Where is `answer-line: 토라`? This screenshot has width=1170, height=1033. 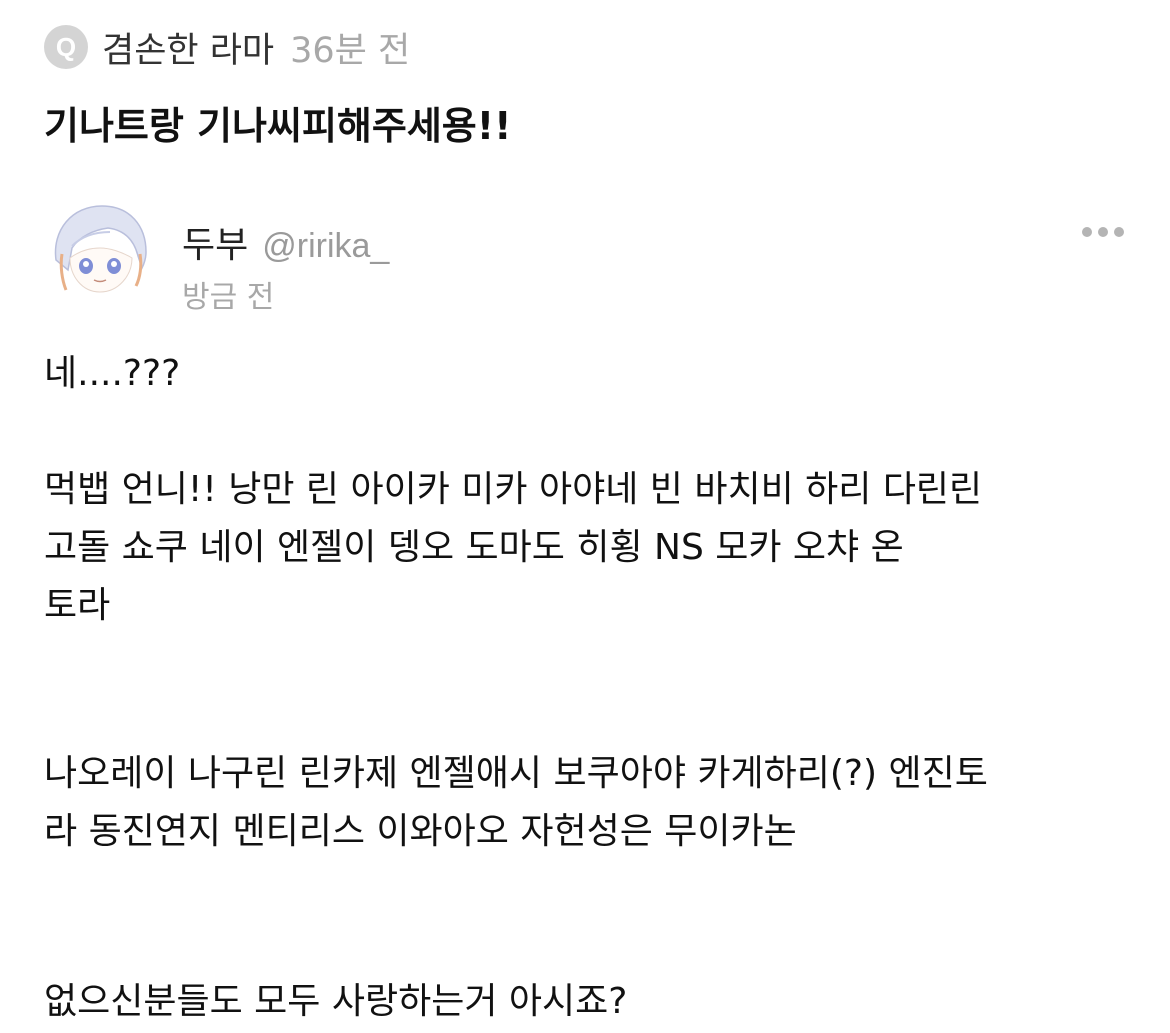
answer-line: 토라 is located at coordinates (77, 605).